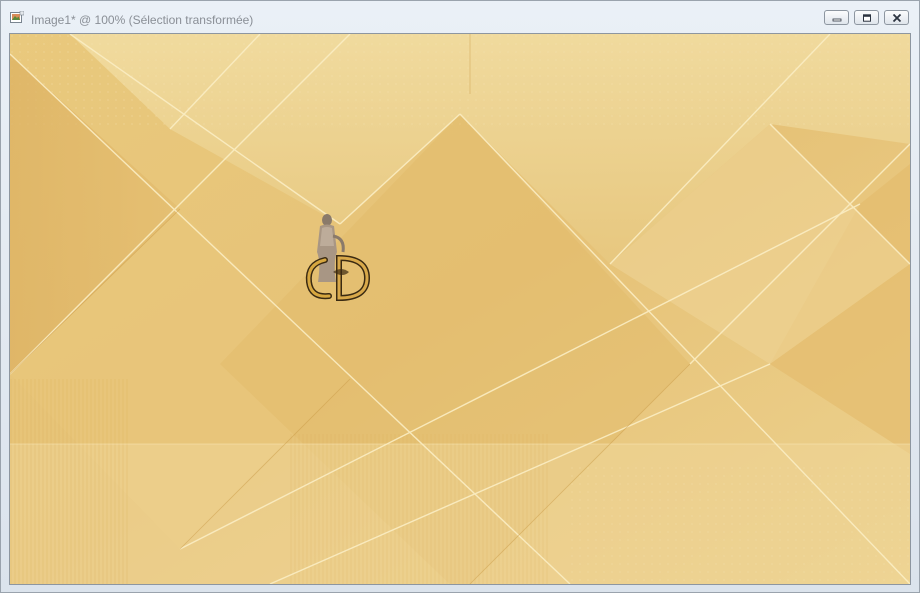  Describe the element at coordinates (460, 16) in the screenshot. I see `title-bar: Image1* @ 100% (Sélection transformée)` at that location.